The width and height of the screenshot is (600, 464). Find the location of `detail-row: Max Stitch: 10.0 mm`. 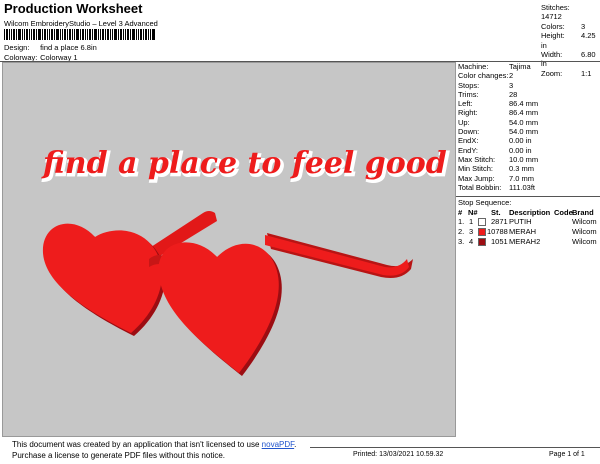

detail-row: Max Stitch: 10.0 mm is located at coordinates (498, 159).